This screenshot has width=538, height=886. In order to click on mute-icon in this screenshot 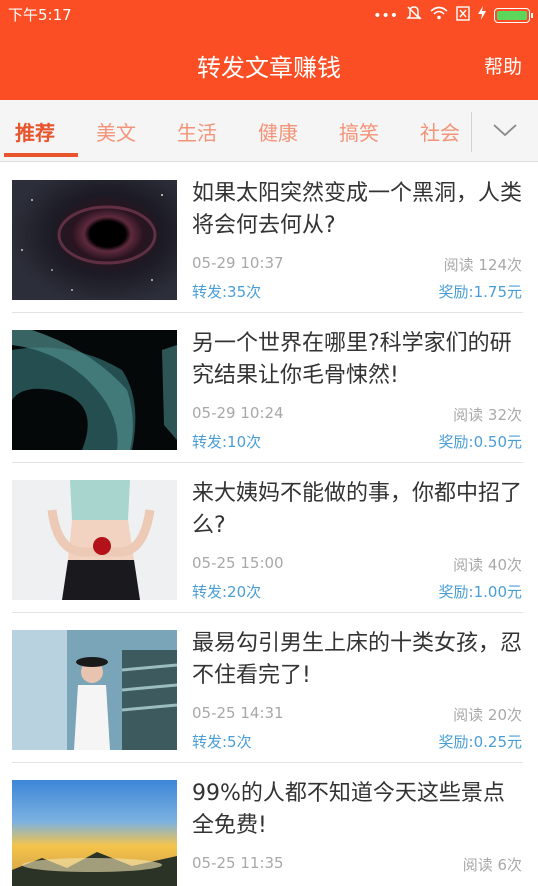, I will do `click(414, 15)`.